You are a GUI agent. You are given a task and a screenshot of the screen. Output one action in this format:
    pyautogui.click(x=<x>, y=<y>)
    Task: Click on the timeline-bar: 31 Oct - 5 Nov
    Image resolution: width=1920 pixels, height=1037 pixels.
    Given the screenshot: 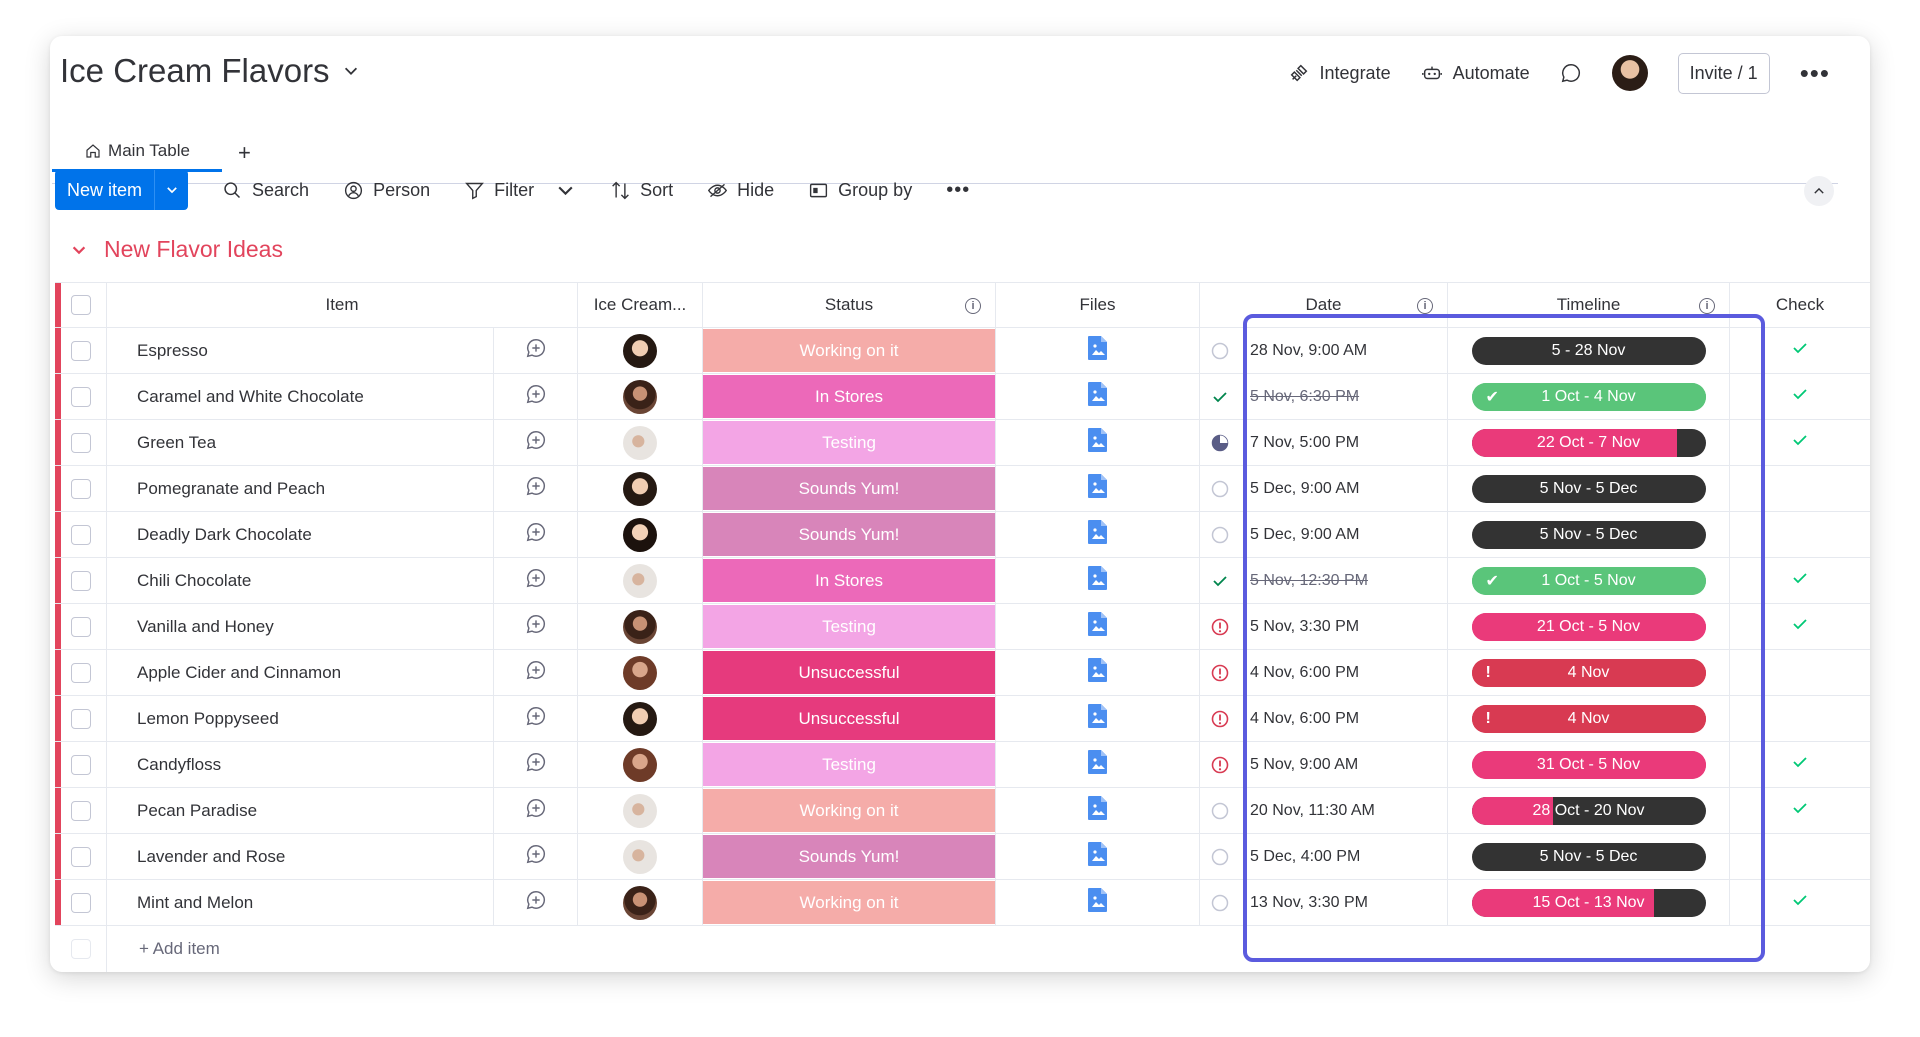 What is the action you would take?
    pyautogui.click(x=1588, y=764)
    